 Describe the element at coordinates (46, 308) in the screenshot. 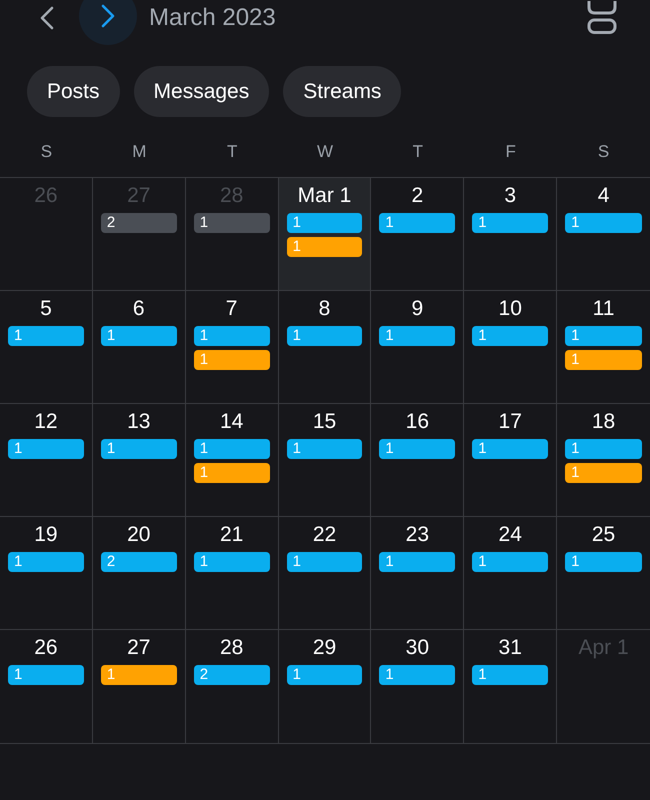

I see `day-number: 5` at that location.